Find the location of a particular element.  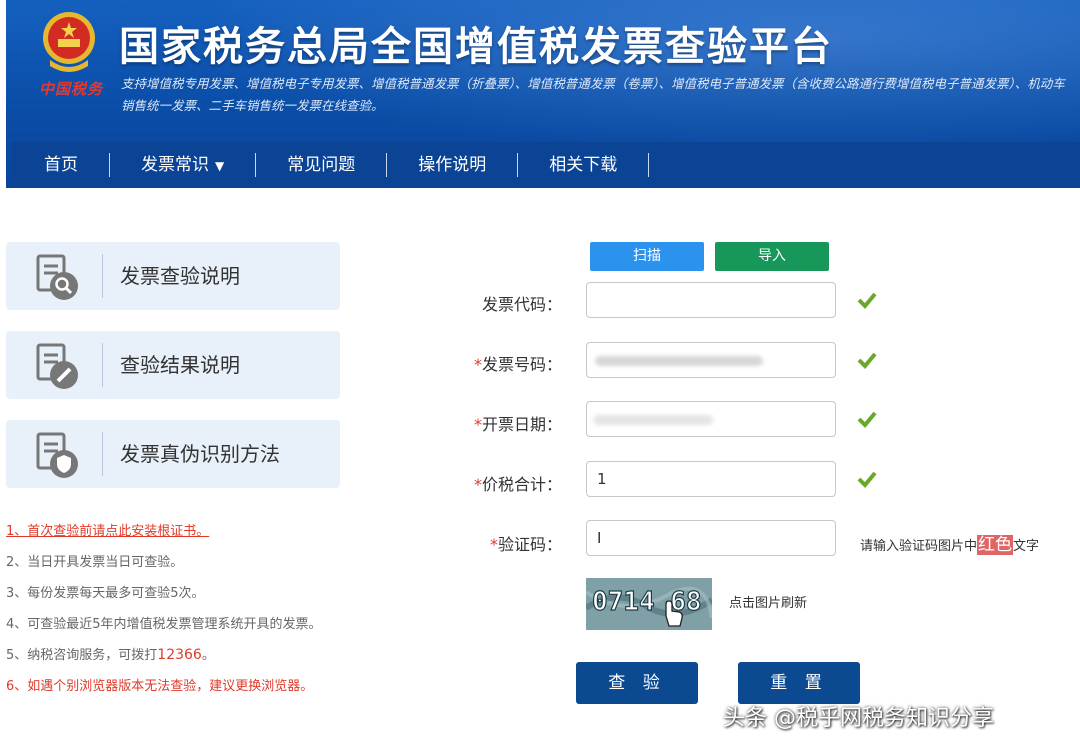

note-item: 4、可查验最近5年内增值税发票管理系统开具的发票。 is located at coordinates (164, 624).